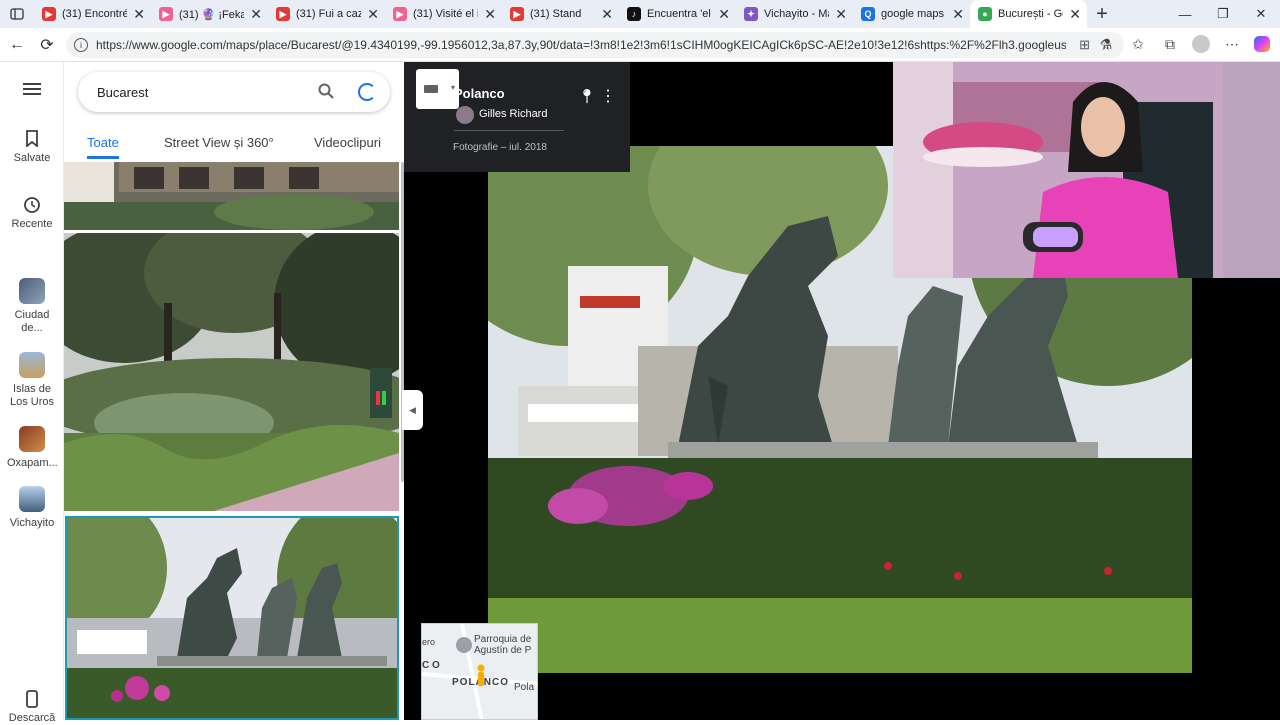 This screenshot has width=1280, height=725. Describe the element at coordinates (868, 14) in the screenshot. I see `tab-favicon-icon: Q` at that location.